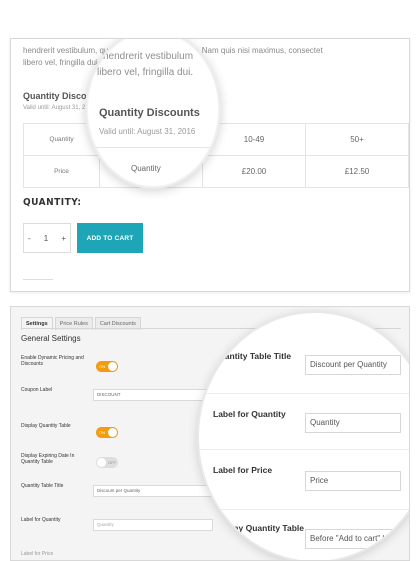 The height and width of the screenshot is (561, 420). Describe the element at coordinates (357, 171) in the screenshot. I see `table-cell: £12.50` at that location.